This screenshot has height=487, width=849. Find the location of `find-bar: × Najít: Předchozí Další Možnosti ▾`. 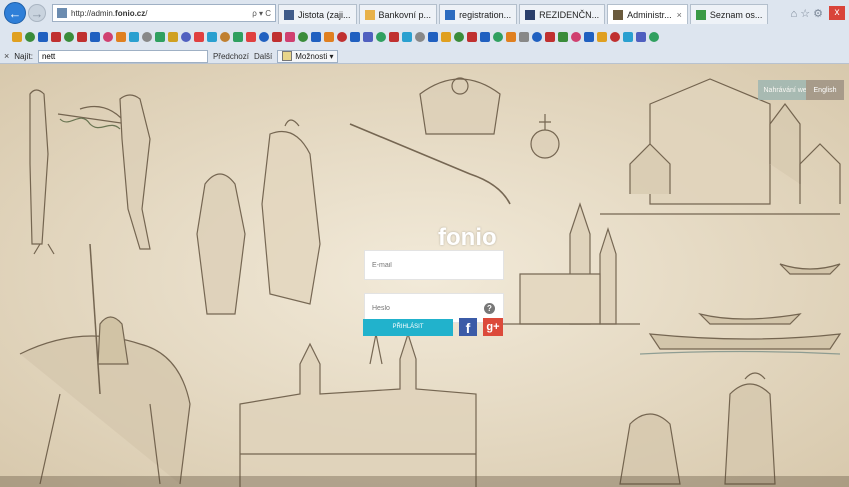

find-bar: × Najít: Předchozí Další Možnosti ▾ is located at coordinates (424, 56).